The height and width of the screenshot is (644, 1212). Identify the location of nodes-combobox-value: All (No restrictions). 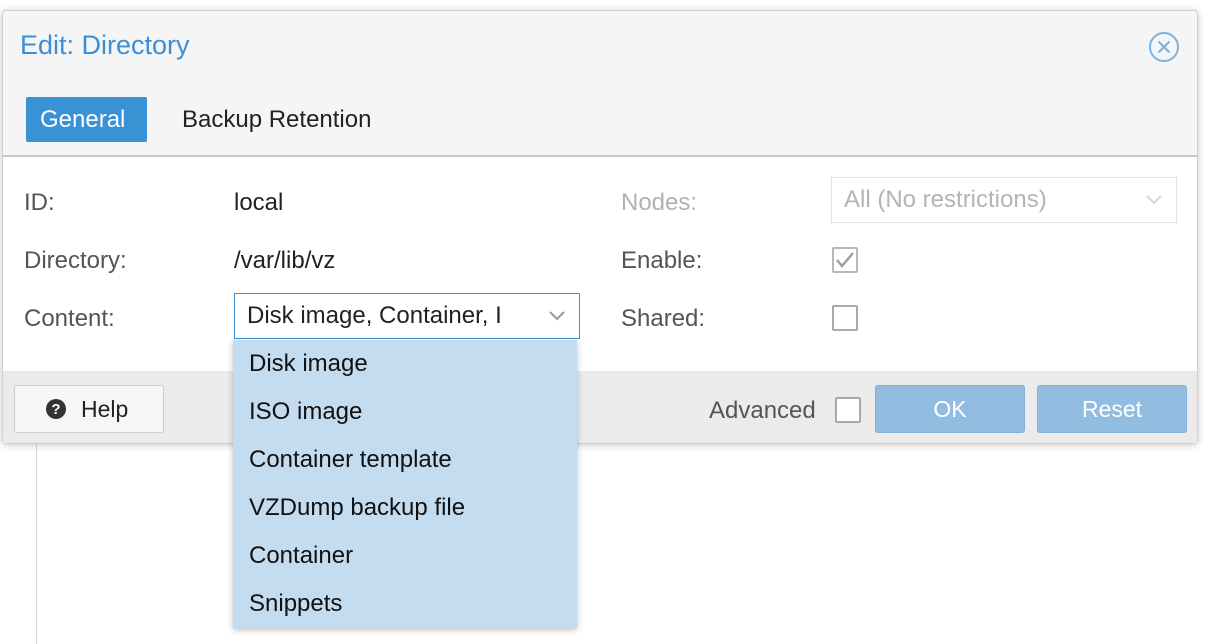
(945, 199).